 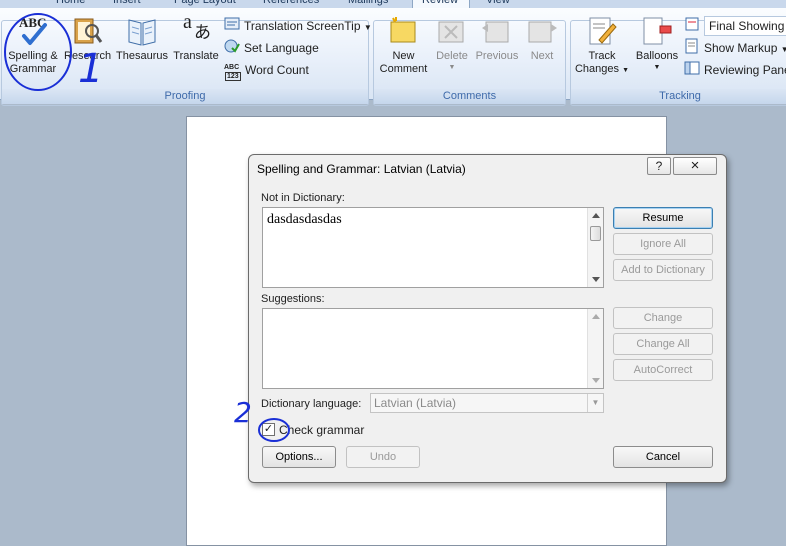 I want to click on cancel-button: Cancel, so click(x=663, y=457).